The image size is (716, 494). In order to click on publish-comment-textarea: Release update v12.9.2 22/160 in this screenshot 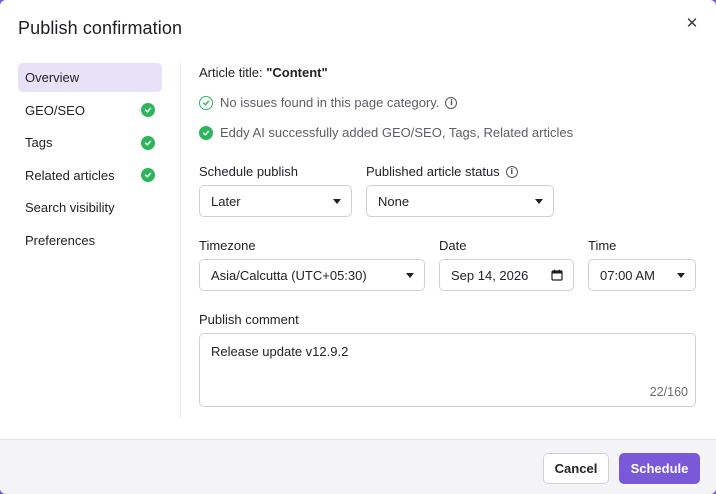, I will do `click(447, 370)`.